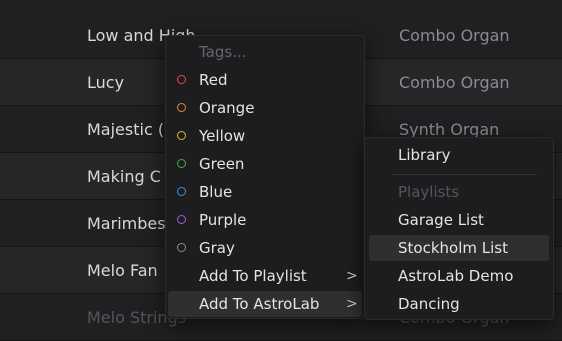 The height and width of the screenshot is (341, 562). Describe the element at coordinates (459, 155) in the screenshot. I see `submenu-item-library: Library` at that location.